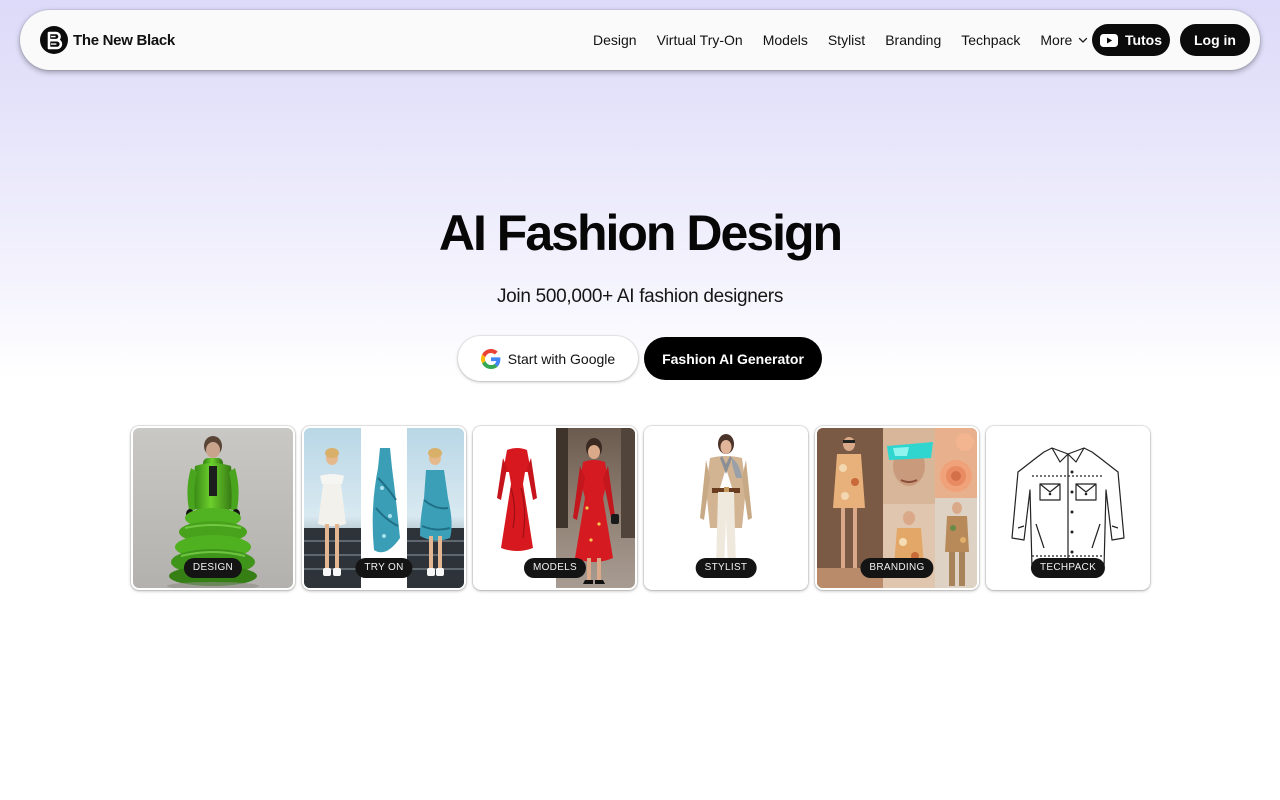 The width and height of the screenshot is (1280, 800). Describe the element at coordinates (990, 40) in the screenshot. I see `nav-link-techpack: Techpack` at that location.